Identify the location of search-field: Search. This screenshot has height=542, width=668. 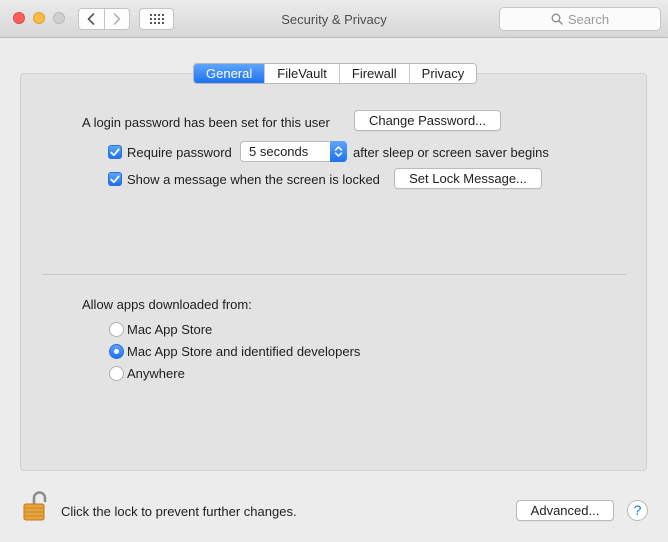
(580, 19).